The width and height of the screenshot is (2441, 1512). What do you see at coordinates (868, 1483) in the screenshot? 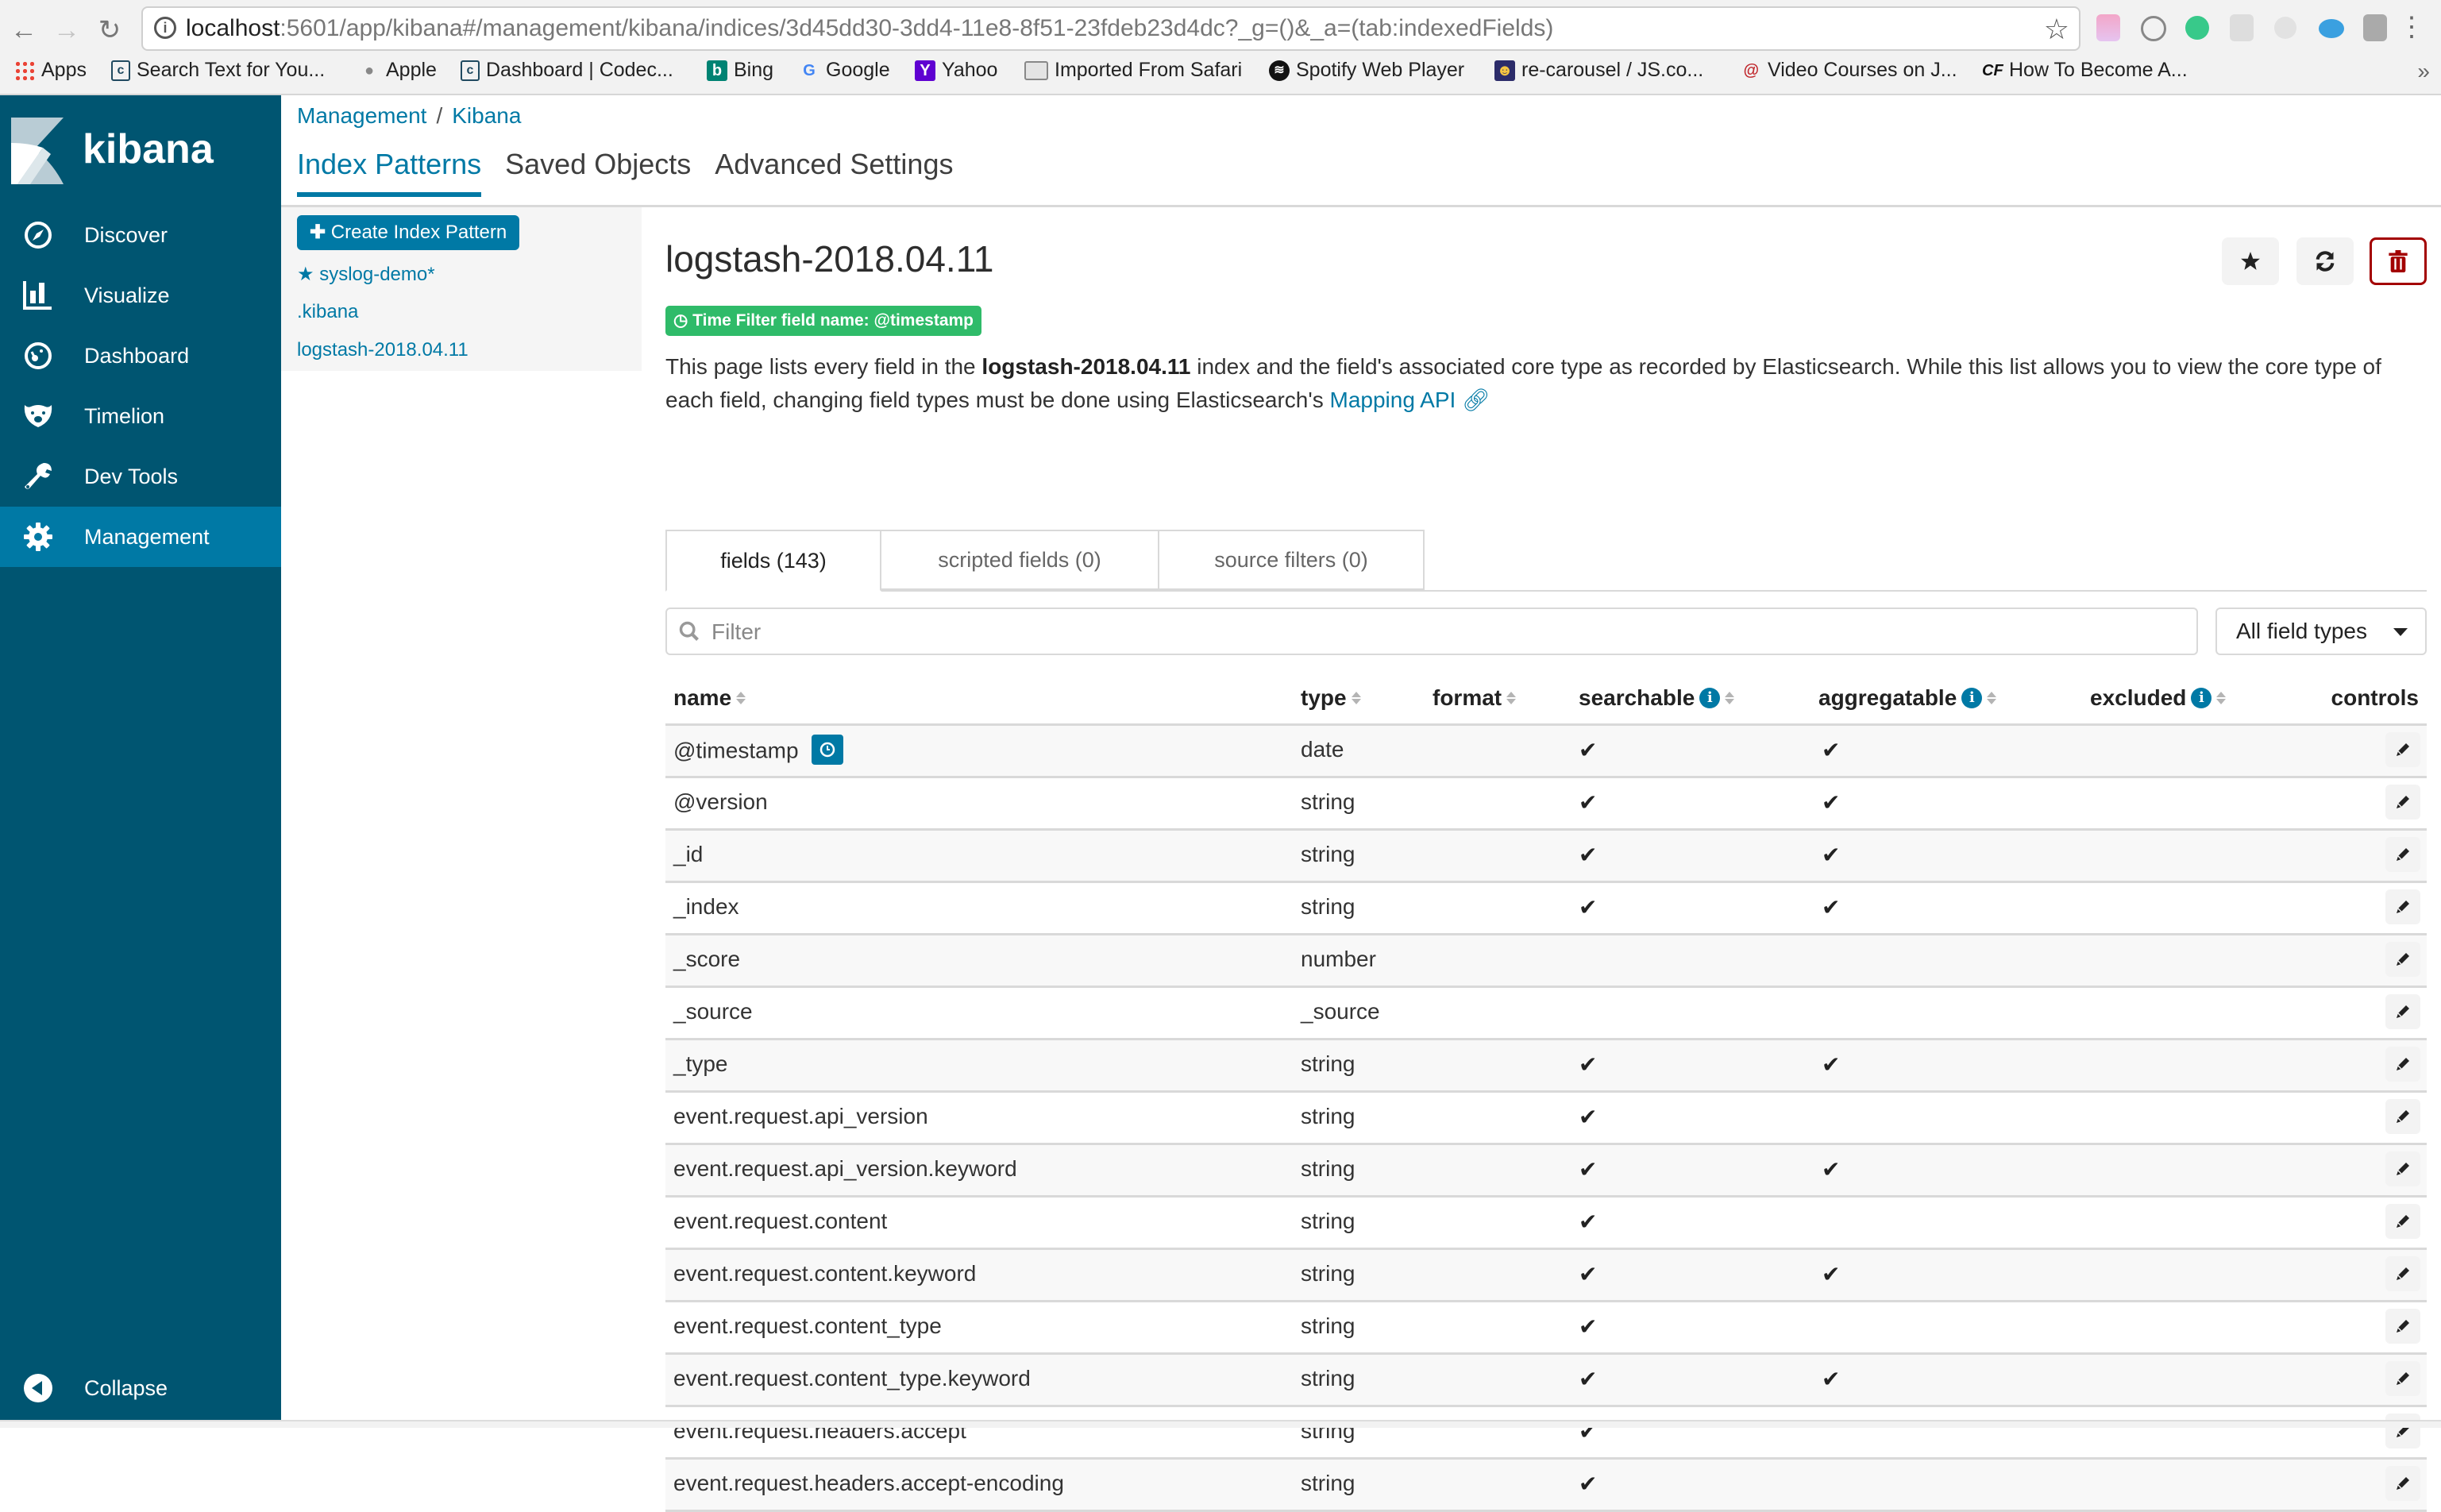
I see `field-name-text: event.request.headers.accept-encoding` at bounding box center [868, 1483].